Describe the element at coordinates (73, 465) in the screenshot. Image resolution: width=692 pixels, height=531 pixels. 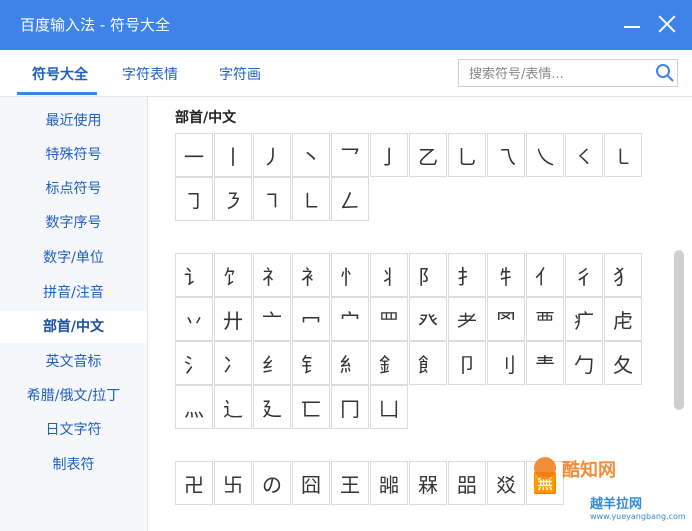
I see `sidebar-item: 制表符` at that location.